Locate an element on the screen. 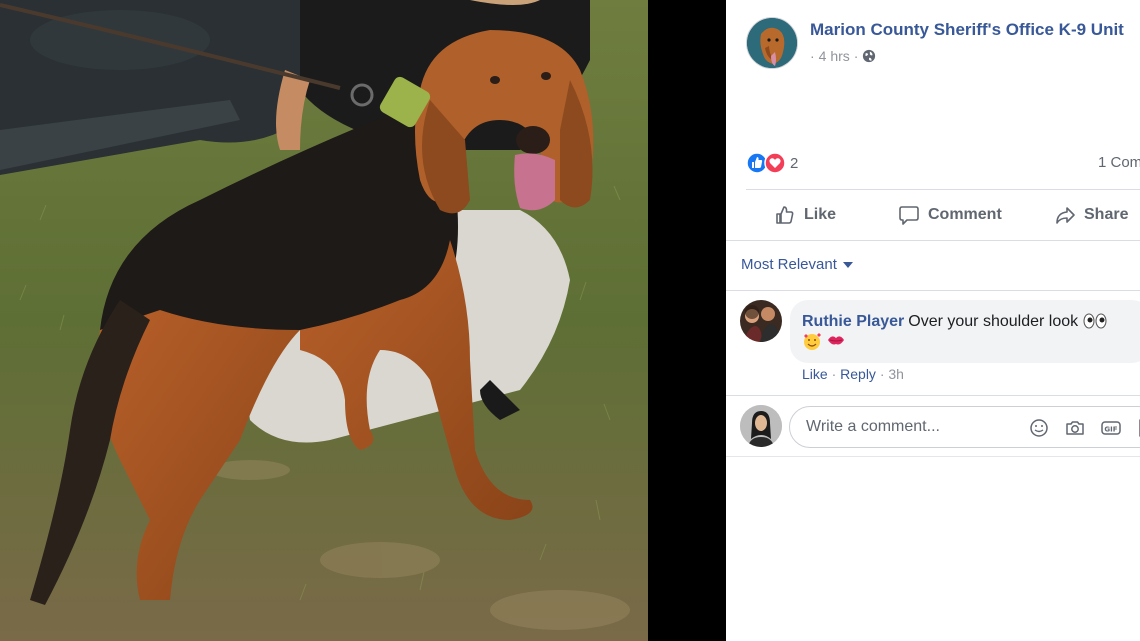 The height and width of the screenshot is (641, 1140). composer-icons: GIF is located at coordinates (1084, 428).